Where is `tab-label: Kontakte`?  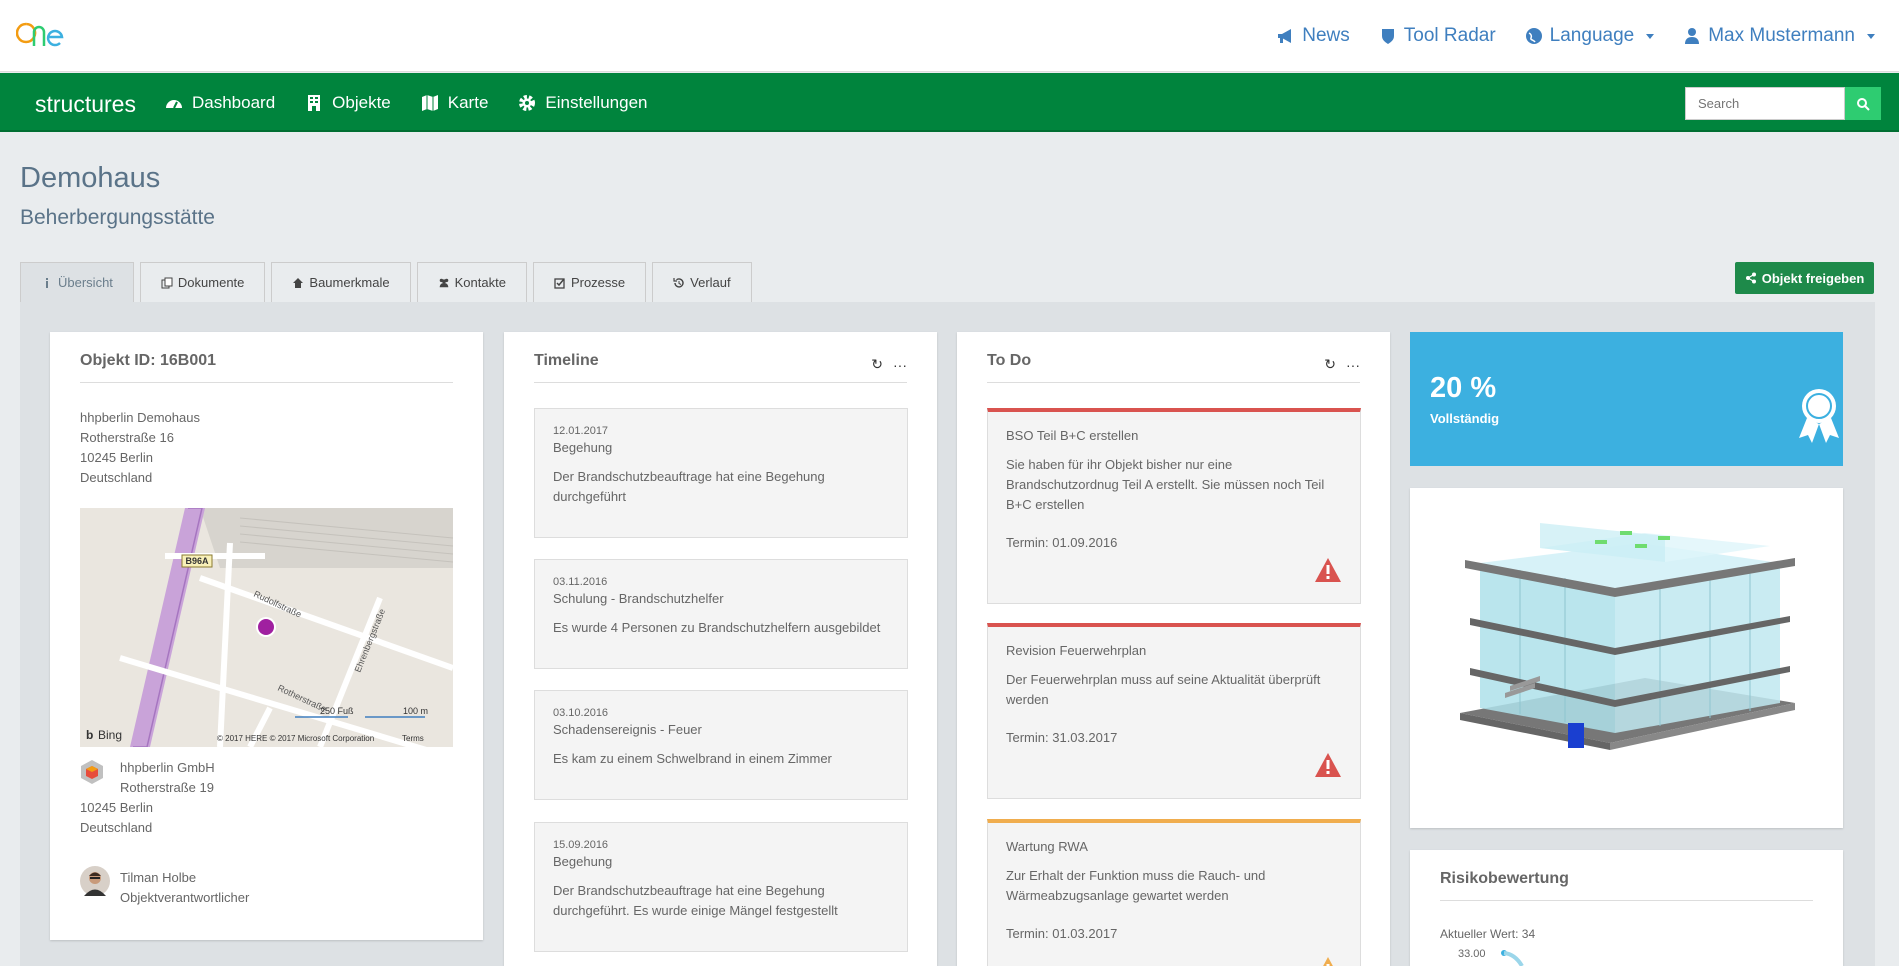
tab-label: Kontakte is located at coordinates (480, 282).